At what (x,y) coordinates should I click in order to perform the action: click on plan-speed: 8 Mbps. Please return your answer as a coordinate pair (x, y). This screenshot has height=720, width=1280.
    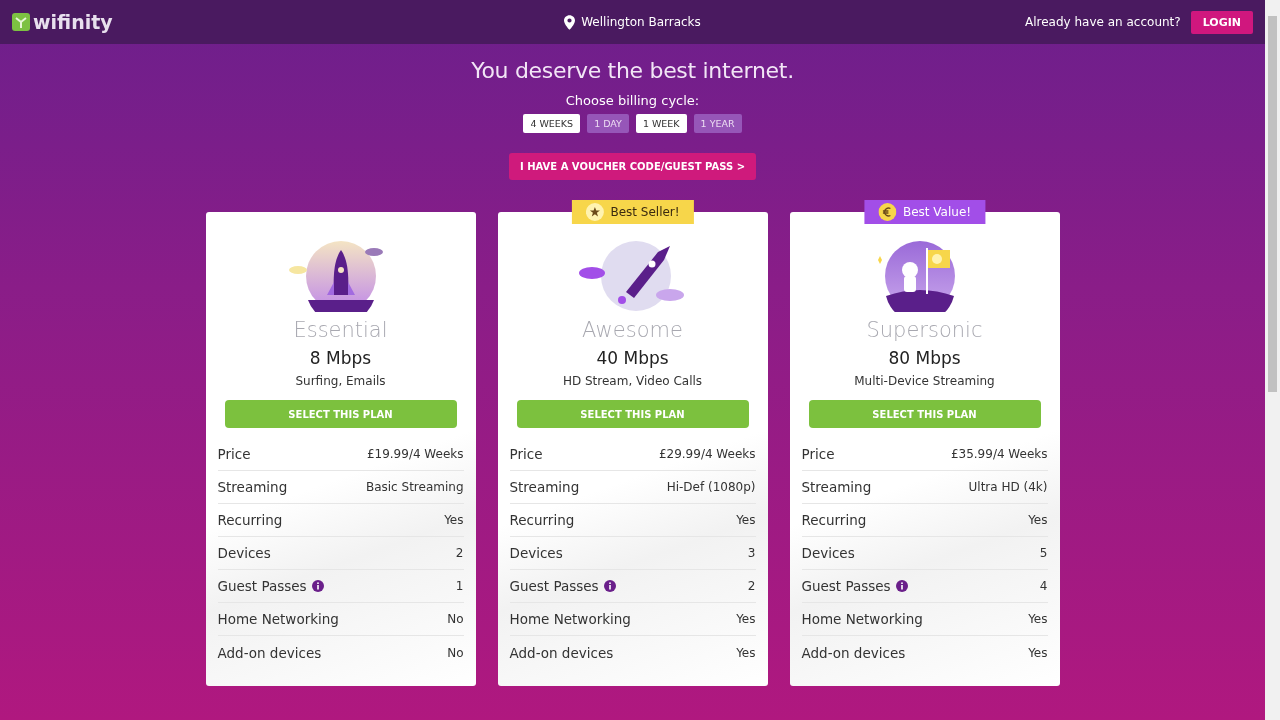
    Looking at the image, I should click on (340, 358).